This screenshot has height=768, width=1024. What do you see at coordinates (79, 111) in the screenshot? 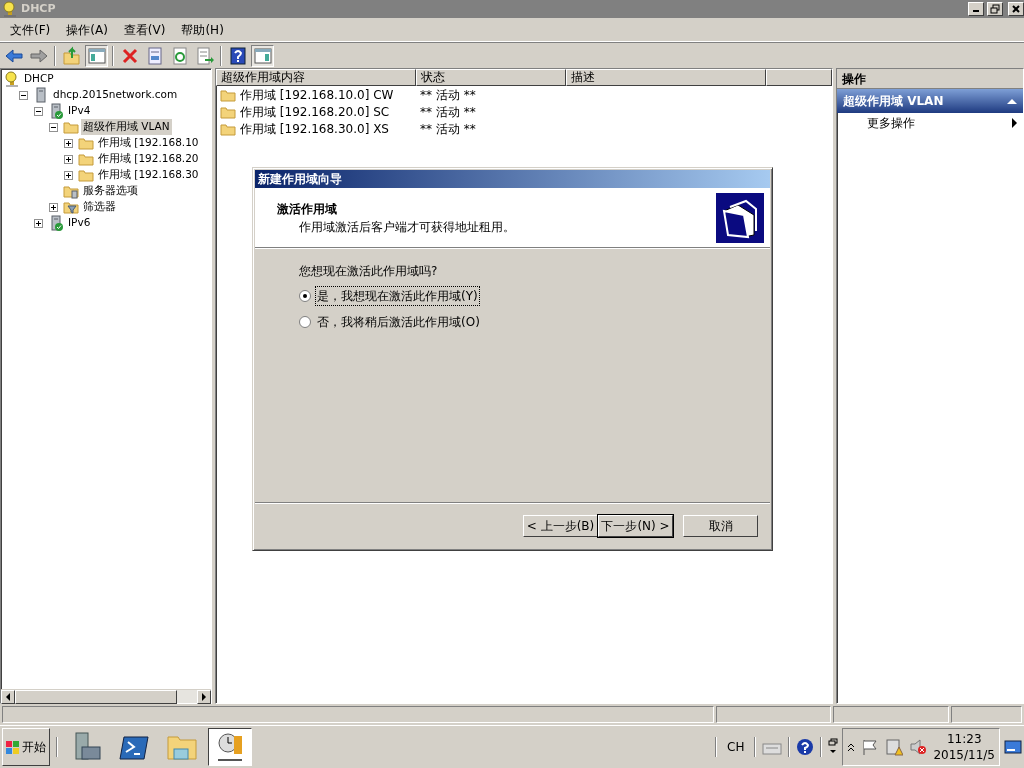
I see `tree-item: IPv4` at bounding box center [79, 111].